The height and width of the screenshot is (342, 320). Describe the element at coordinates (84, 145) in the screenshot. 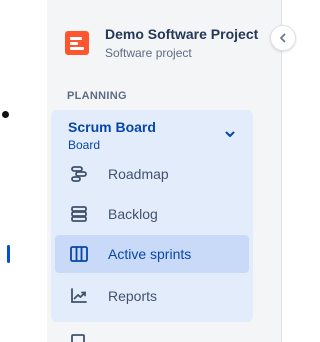

I see `board-type: Board` at that location.